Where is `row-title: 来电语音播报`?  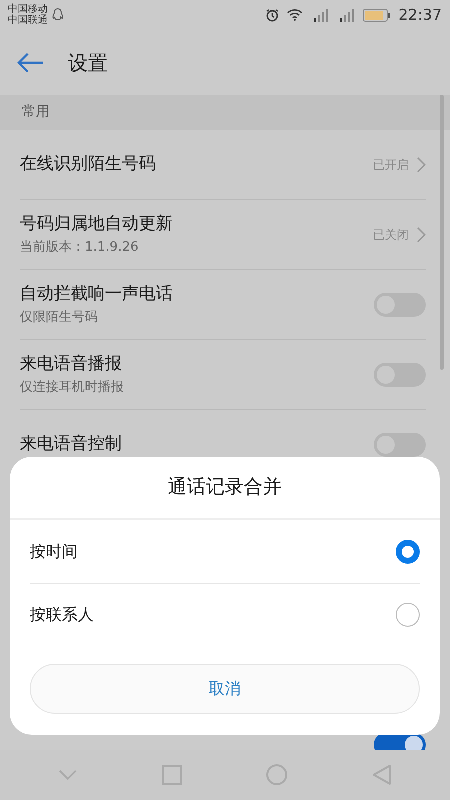
row-title: 来电语音播报 is located at coordinates (71, 364).